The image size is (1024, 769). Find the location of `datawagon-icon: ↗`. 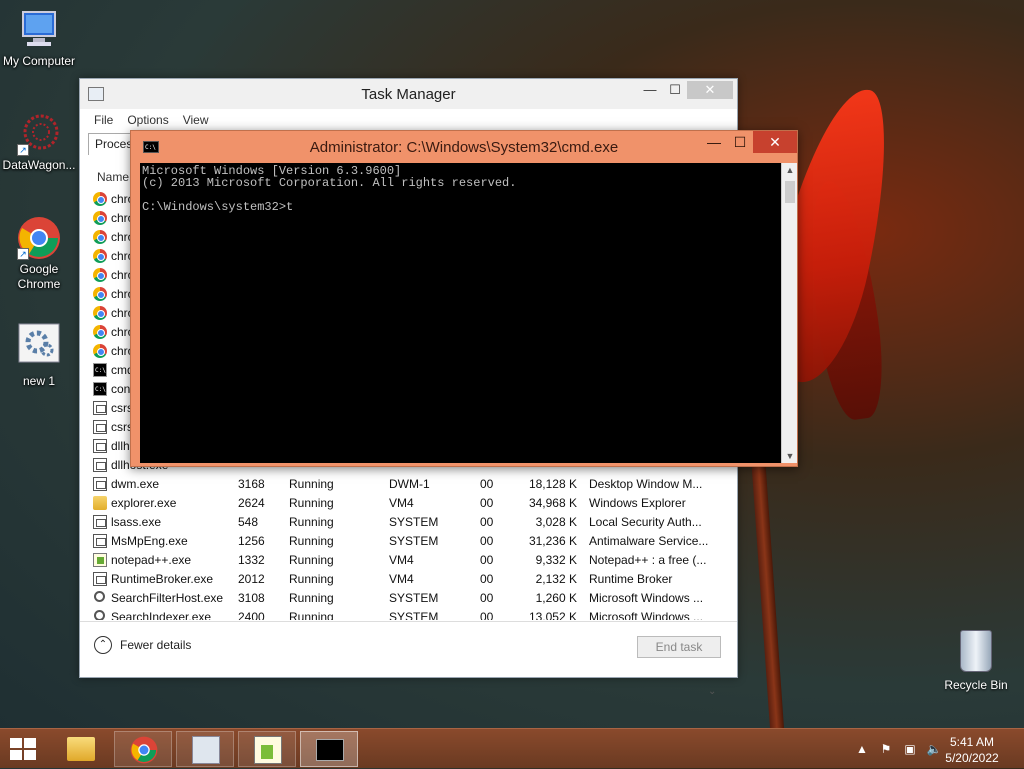

datawagon-icon: ↗ is located at coordinates (39, 134).